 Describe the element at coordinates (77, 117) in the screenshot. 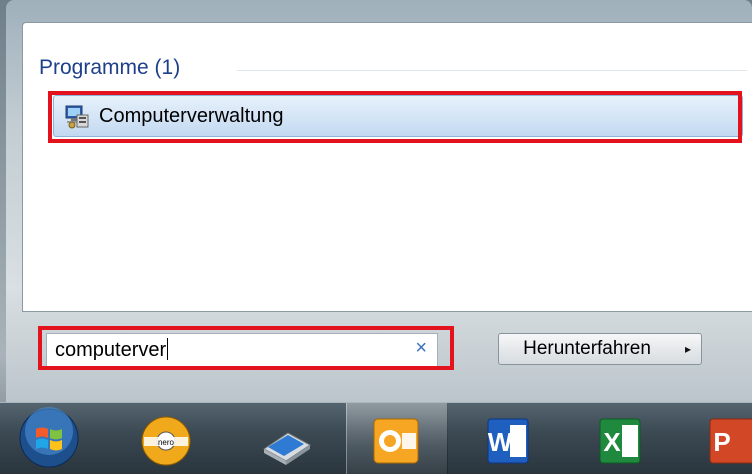

I see `computer-management-icon` at that location.